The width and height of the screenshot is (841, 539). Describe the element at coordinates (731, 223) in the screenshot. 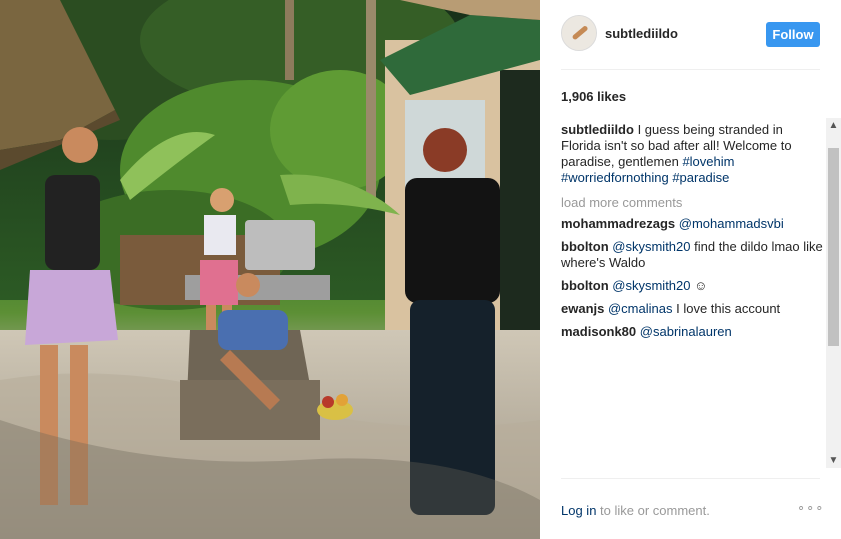

I see `comment-mention: @mohammadsvbi` at that location.